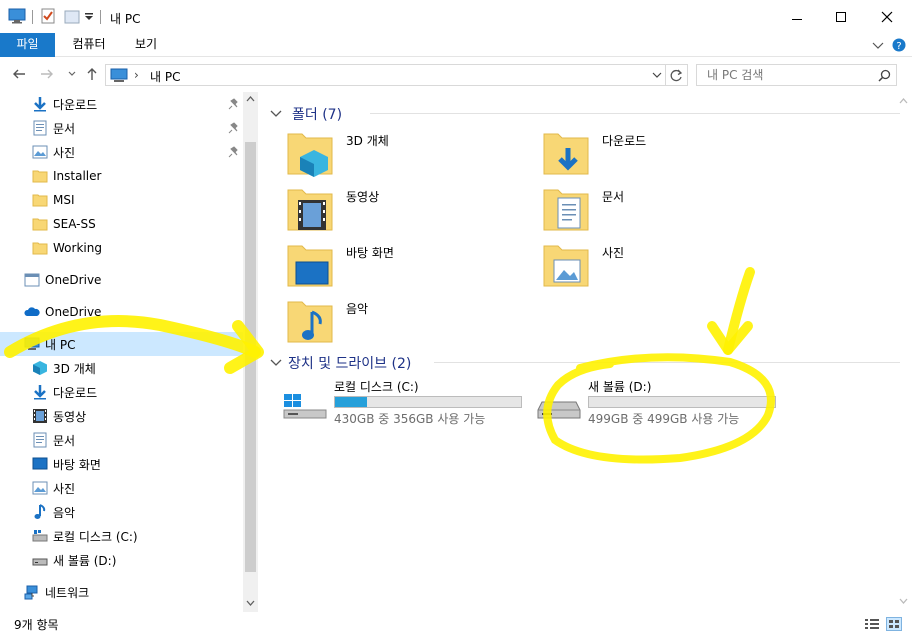  What do you see at coordinates (884, 75) in the screenshot?
I see `search-icon` at bounding box center [884, 75].